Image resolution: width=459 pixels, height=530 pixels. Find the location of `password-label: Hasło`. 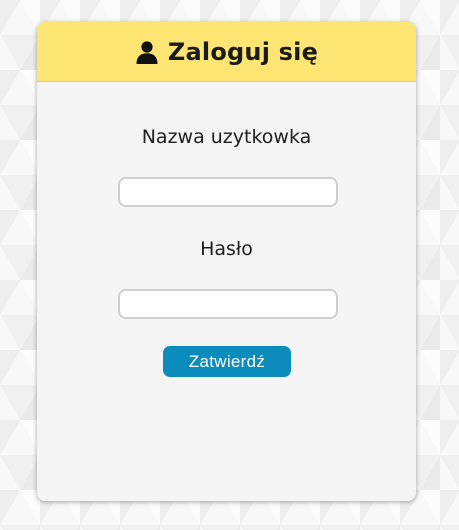

password-label: Hasło is located at coordinates (226, 249).